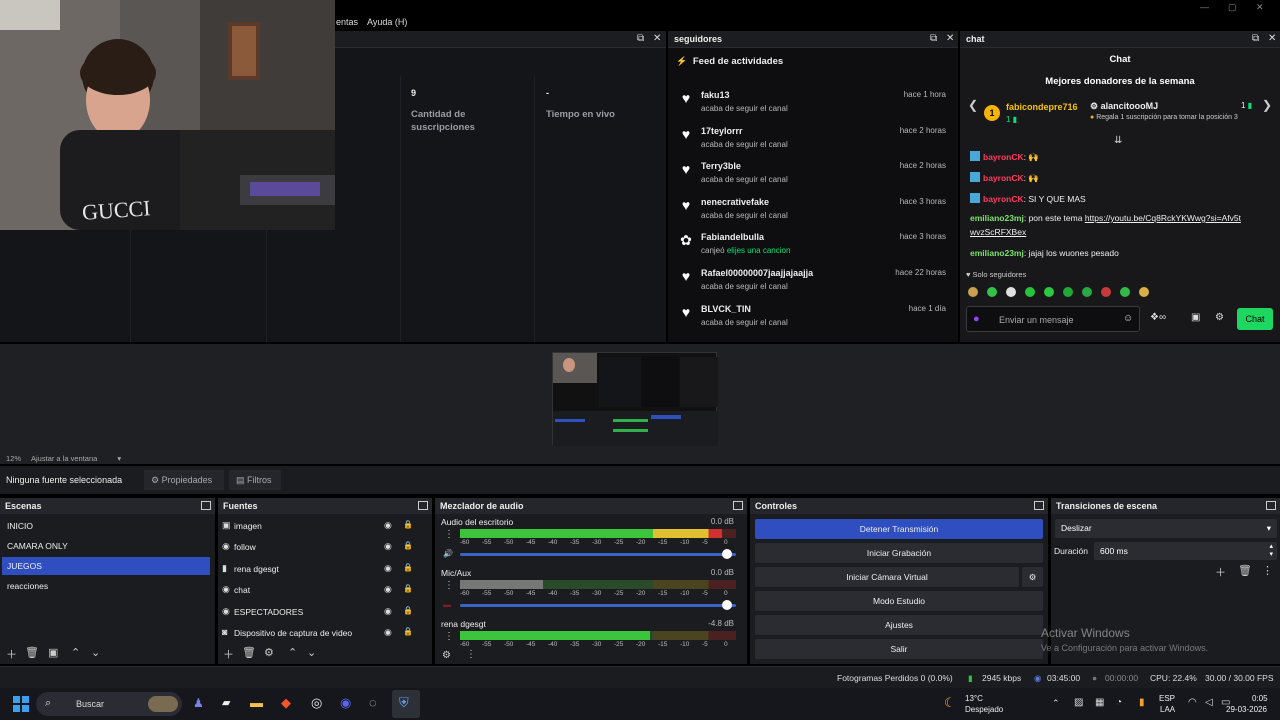 The width and height of the screenshot is (1280, 720). I want to click on add-source-icon: ＋, so click(228, 654).